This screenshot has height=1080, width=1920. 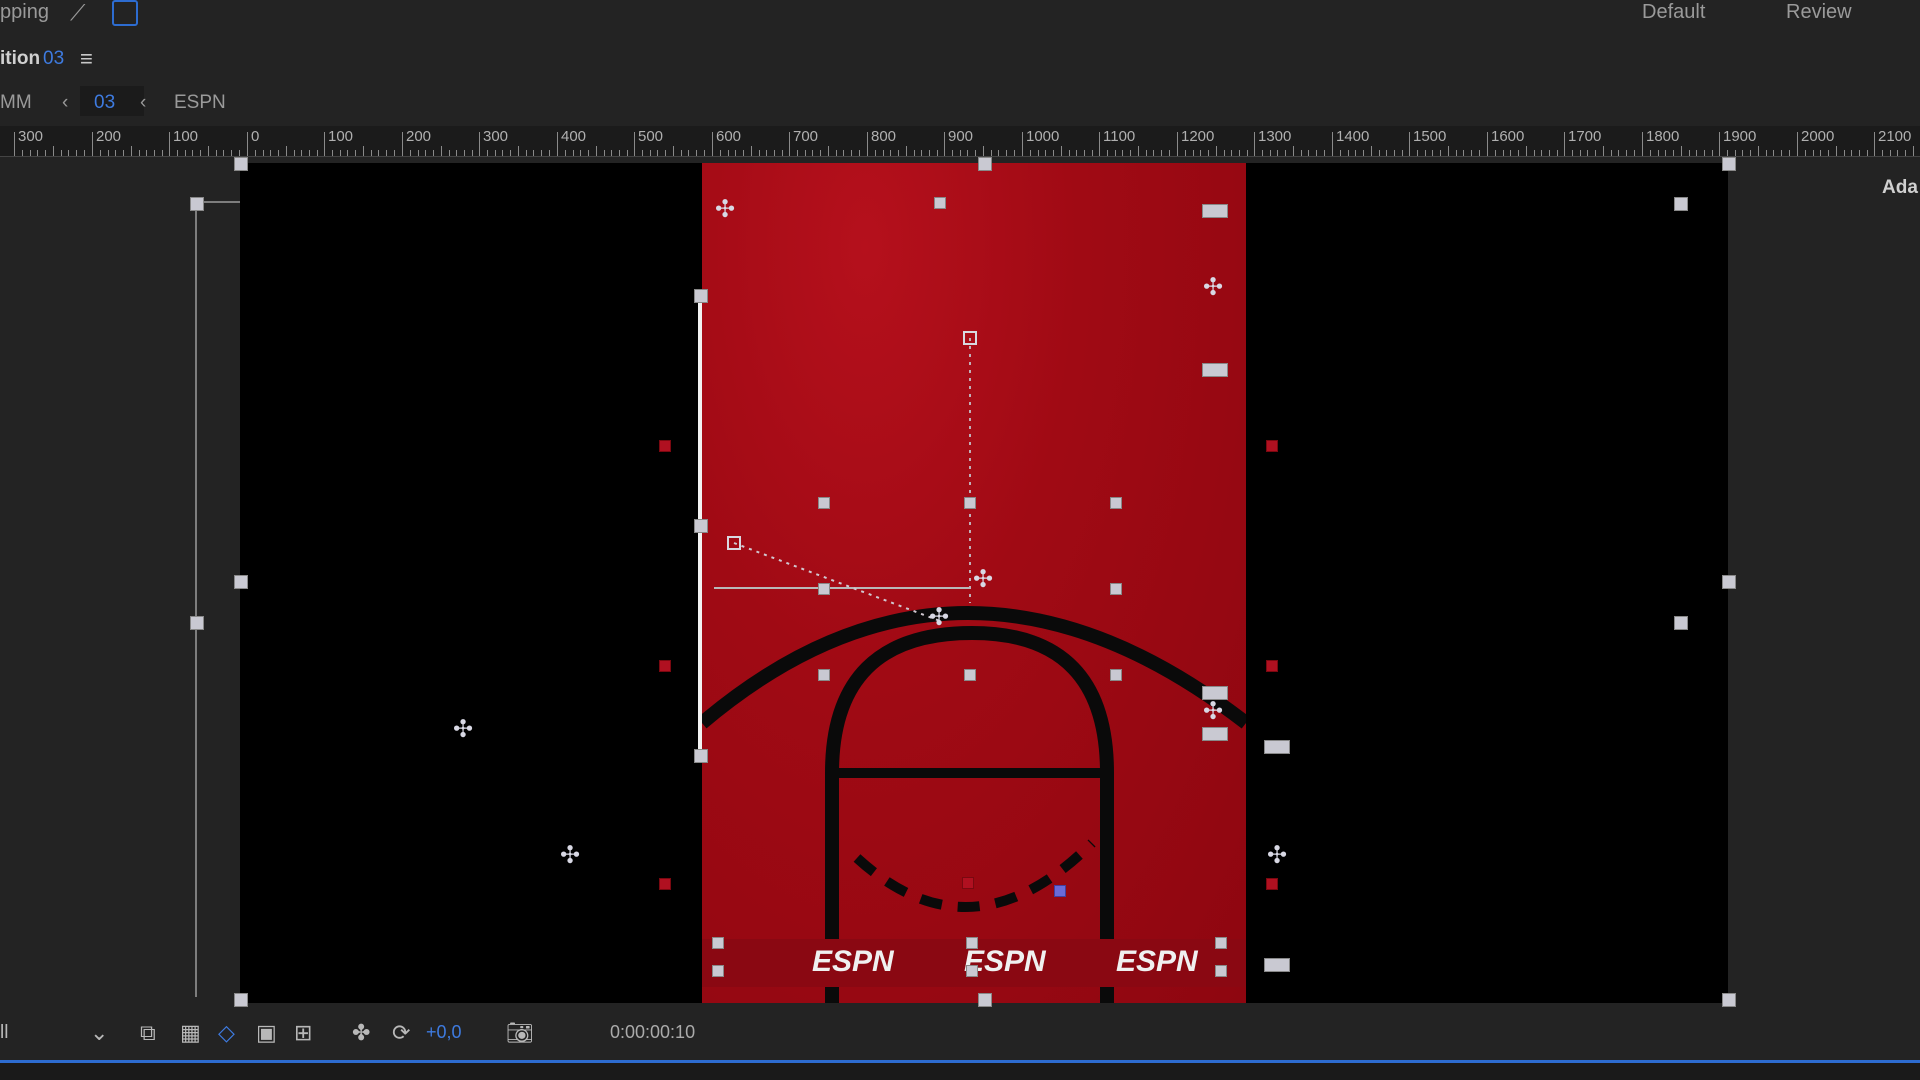 I want to click on channels-icon: ✤, so click(x=361, y=1033).